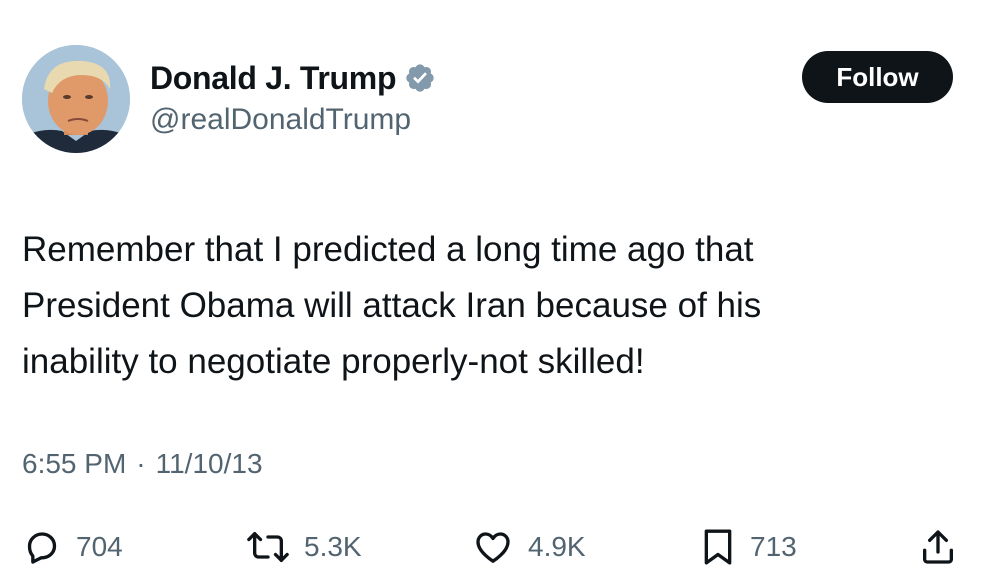 This screenshot has width=991, height=576. What do you see at coordinates (718, 547) in the screenshot?
I see `bookmark-icon` at bounding box center [718, 547].